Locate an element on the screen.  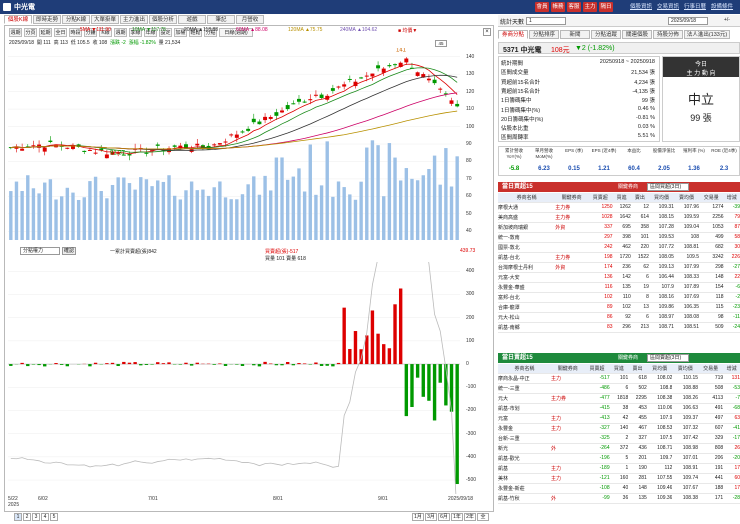
range-2: 6月 is located at coordinates (444, 517).